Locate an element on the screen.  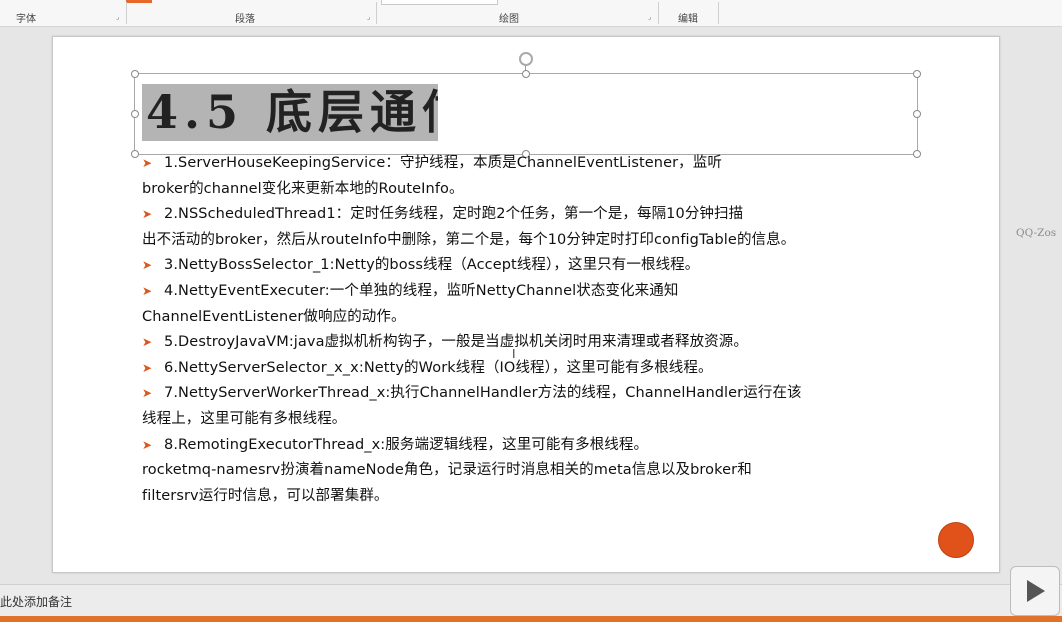
body-line: filtersrv运行时信息，可以部署集群。 is located at coordinates (265, 494).